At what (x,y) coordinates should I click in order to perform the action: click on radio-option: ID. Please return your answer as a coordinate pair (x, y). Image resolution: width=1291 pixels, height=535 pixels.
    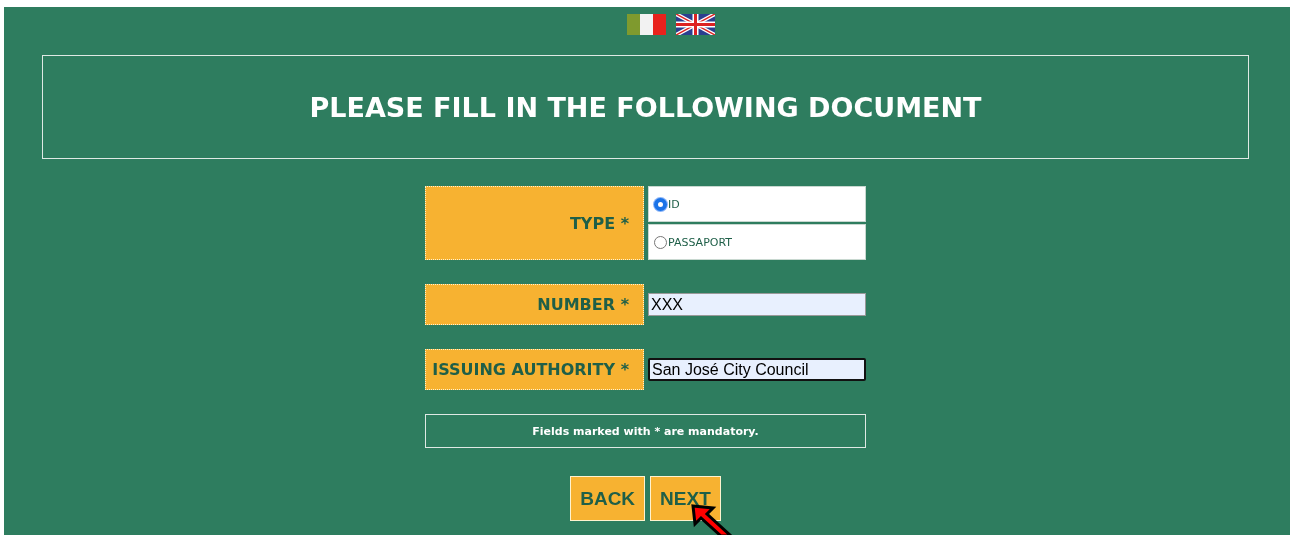
    Looking at the image, I should click on (757, 204).